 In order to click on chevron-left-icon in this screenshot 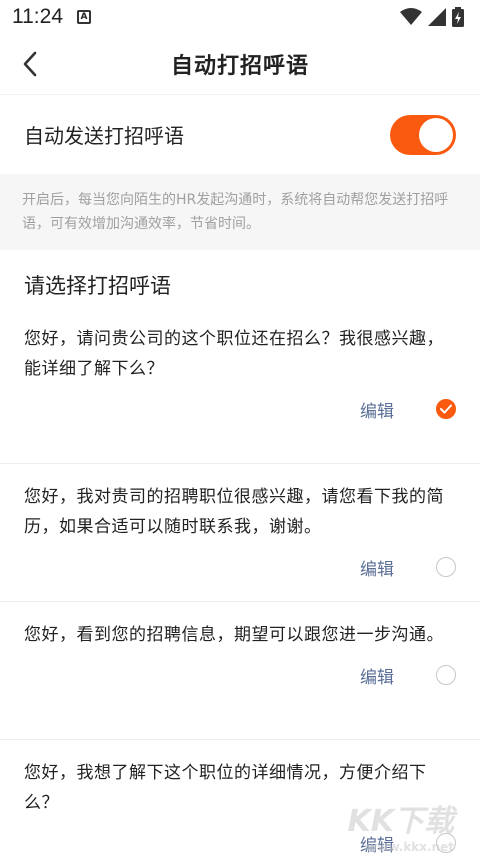, I will do `click(30, 64)`.